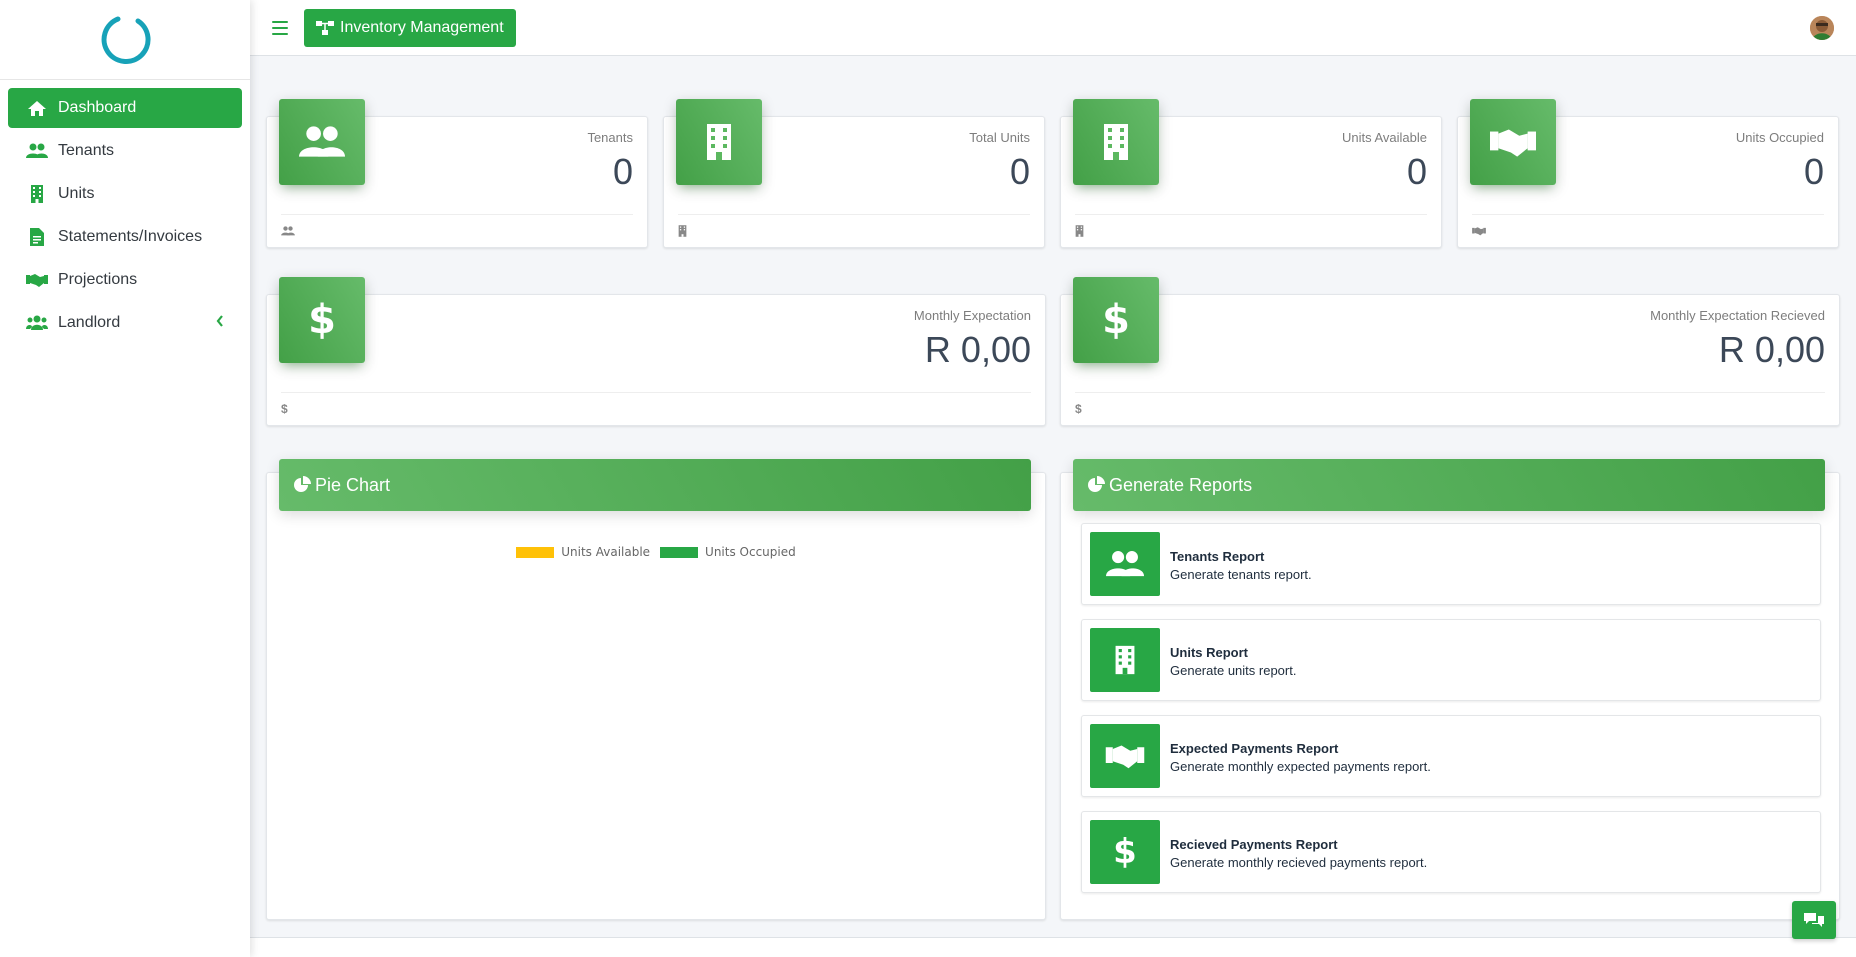 The width and height of the screenshot is (1856, 957). What do you see at coordinates (1241, 574) in the screenshot?
I see `report-desc: Generate tenants report.` at bounding box center [1241, 574].